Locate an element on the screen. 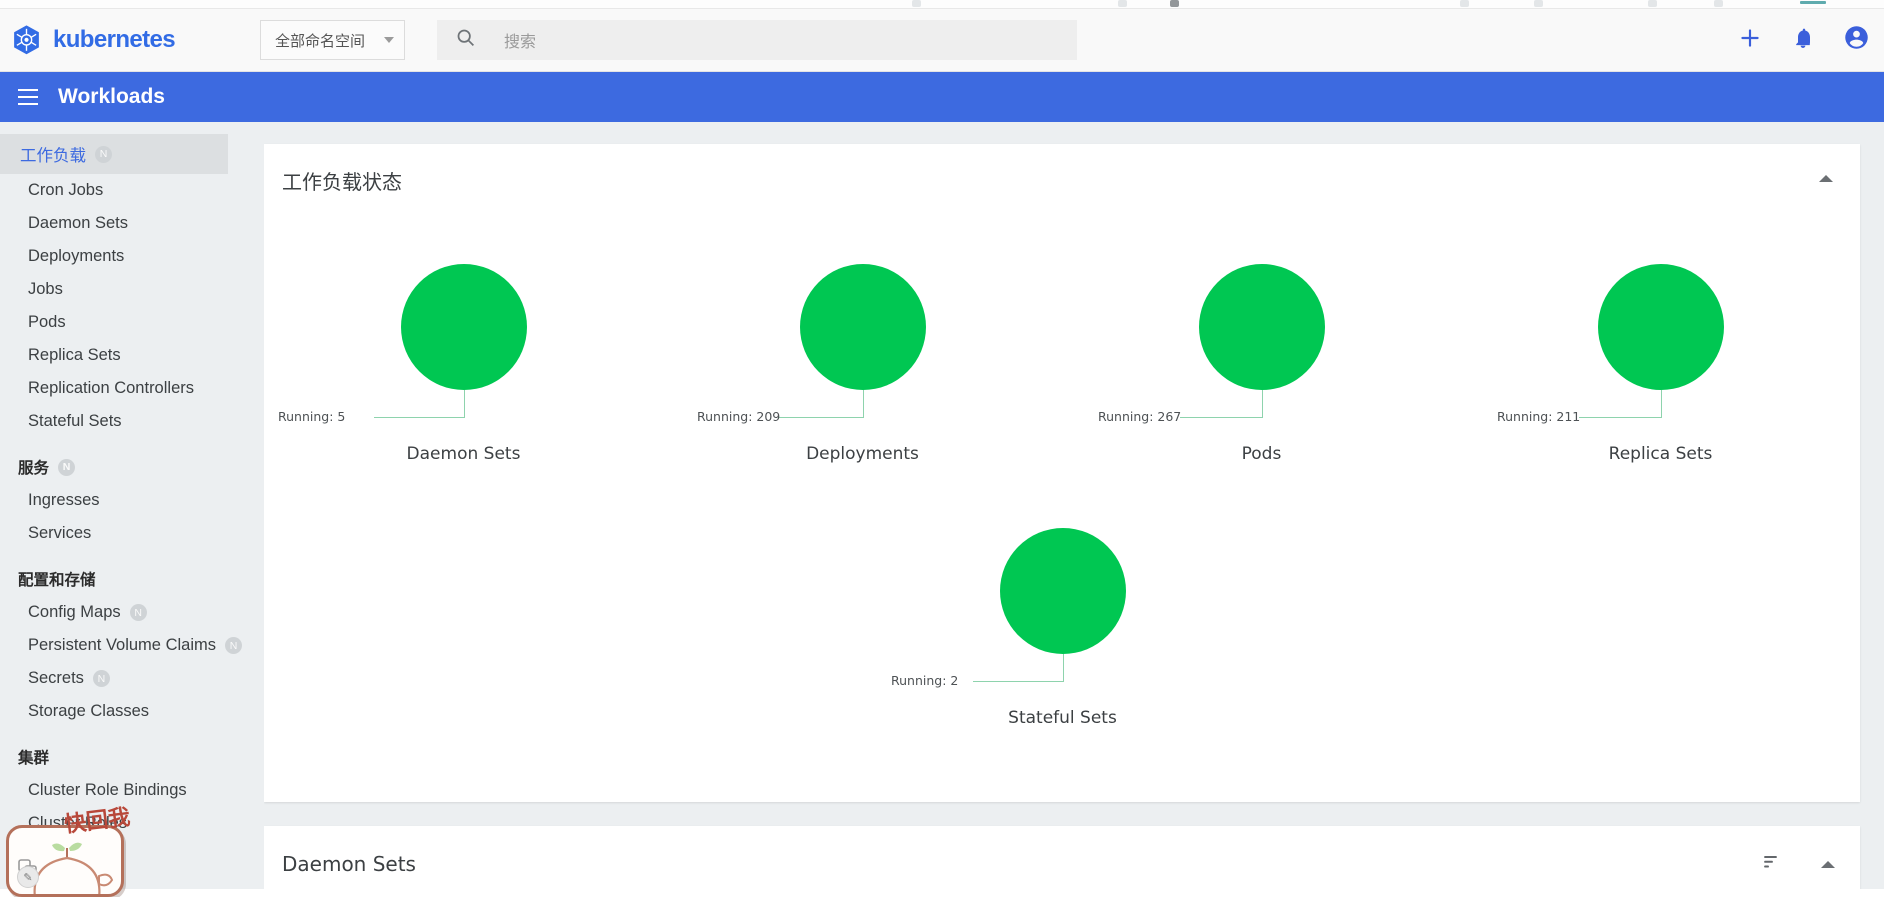  account-circle-icon is located at coordinates (1856, 40).